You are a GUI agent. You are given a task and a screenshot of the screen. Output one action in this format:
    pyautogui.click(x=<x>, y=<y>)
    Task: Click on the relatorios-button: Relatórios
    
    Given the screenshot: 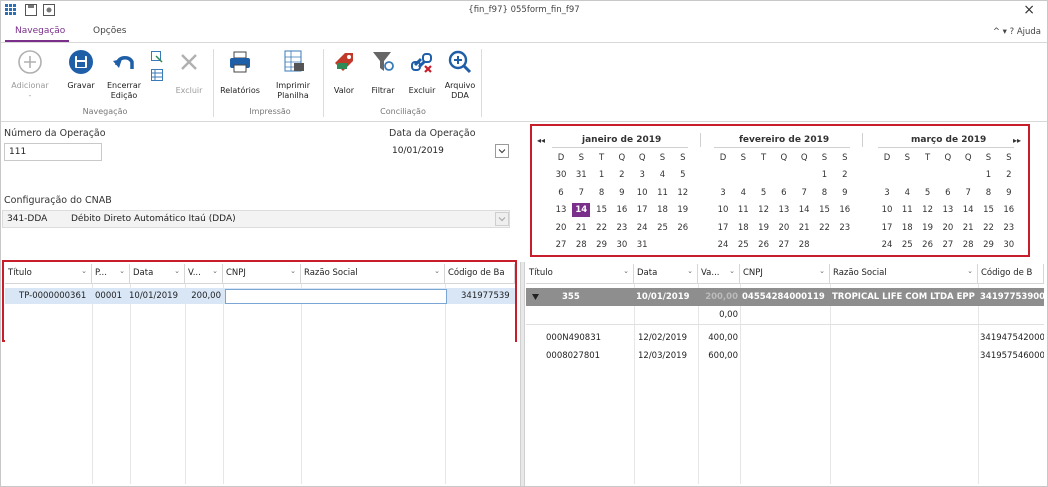 What is the action you would take?
    pyautogui.click(x=240, y=72)
    